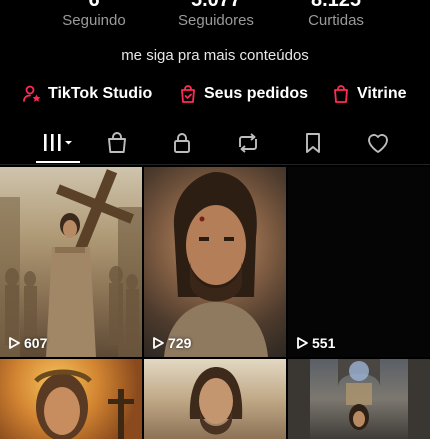 The width and height of the screenshot is (430, 439). I want to click on crowned-portrait-illustration, so click(84, 404).